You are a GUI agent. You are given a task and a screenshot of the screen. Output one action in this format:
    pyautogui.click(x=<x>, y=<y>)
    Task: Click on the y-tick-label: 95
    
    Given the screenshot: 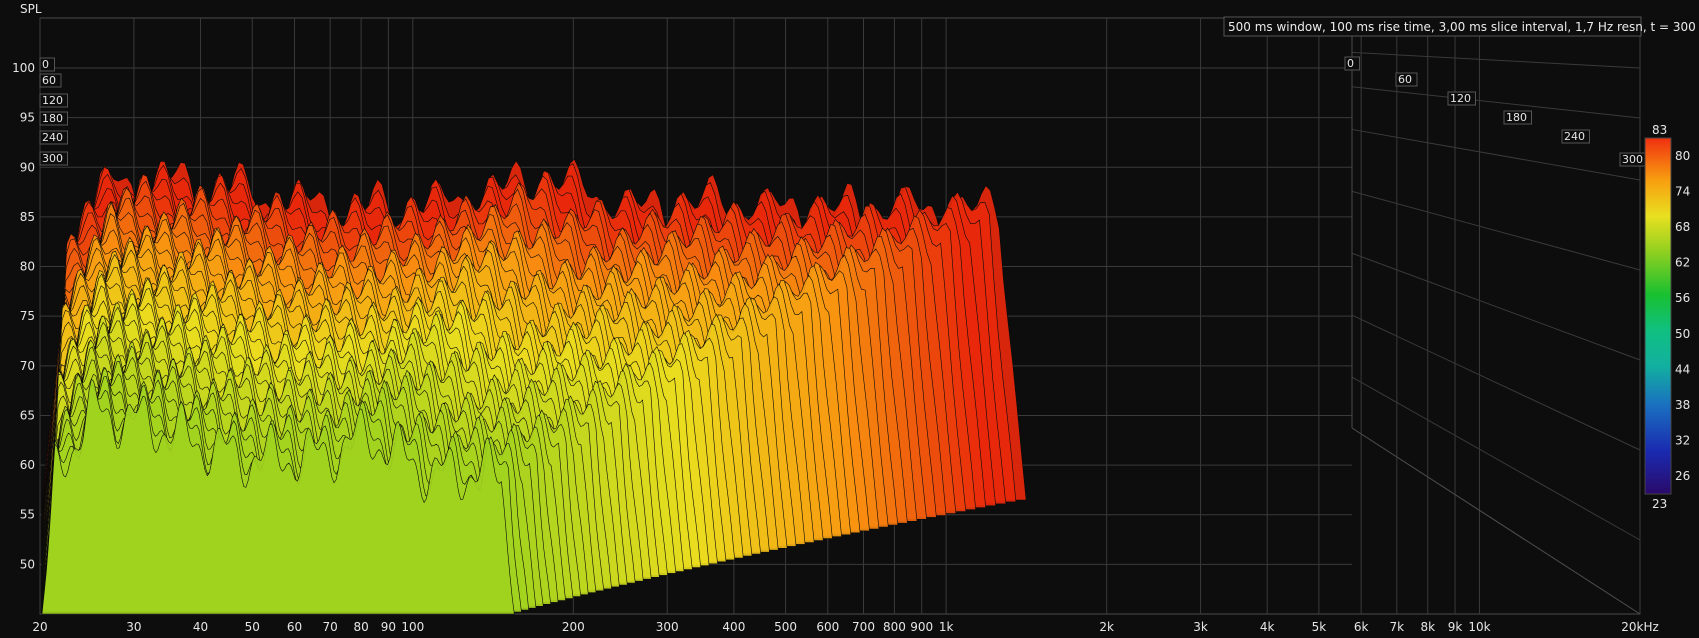 What is the action you would take?
    pyautogui.click(x=27, y=118)
    